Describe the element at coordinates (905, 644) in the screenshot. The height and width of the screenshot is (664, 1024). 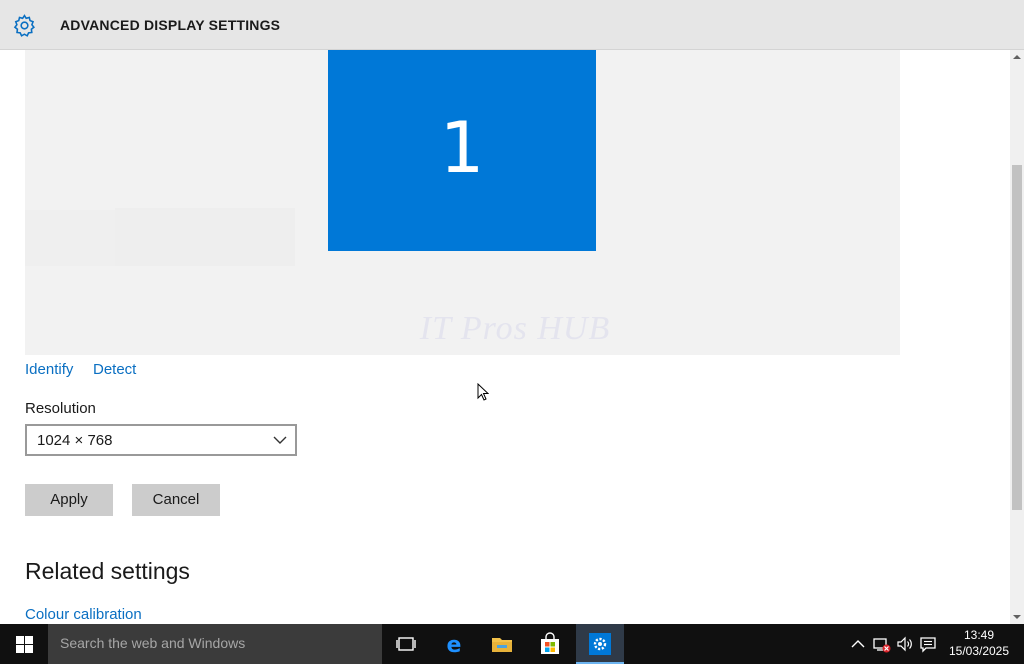
I see `volume-icon` at that location.